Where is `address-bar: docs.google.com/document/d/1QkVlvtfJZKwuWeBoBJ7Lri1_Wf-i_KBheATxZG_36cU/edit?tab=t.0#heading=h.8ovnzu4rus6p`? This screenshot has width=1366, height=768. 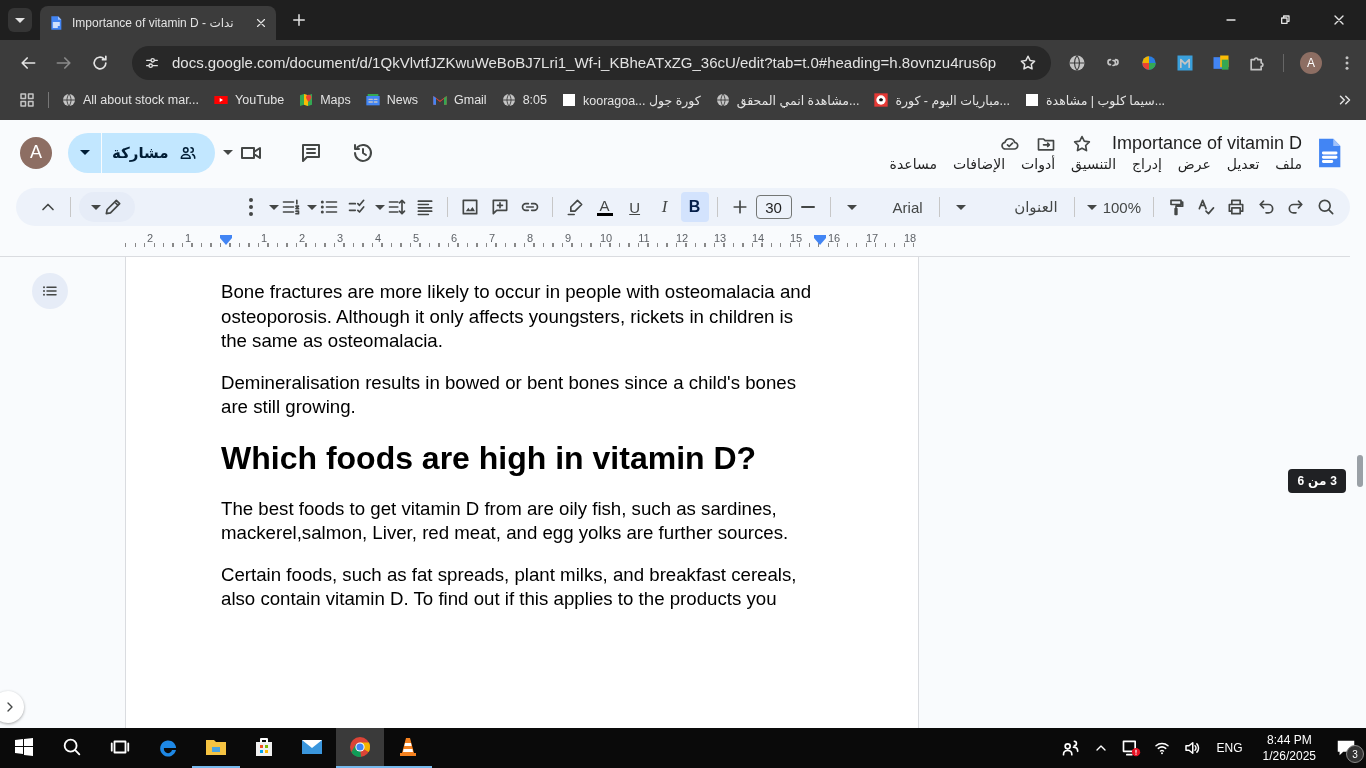 address-bar: docs.google.com/document/d/1QkVlvtfJZKwuWeBoBJ7Lri1_Wf-i_KBheATxZG_36cU/edit?tab=t.0#heading=h.8ovnzu4rus6p is located at coordinates (592, 62).